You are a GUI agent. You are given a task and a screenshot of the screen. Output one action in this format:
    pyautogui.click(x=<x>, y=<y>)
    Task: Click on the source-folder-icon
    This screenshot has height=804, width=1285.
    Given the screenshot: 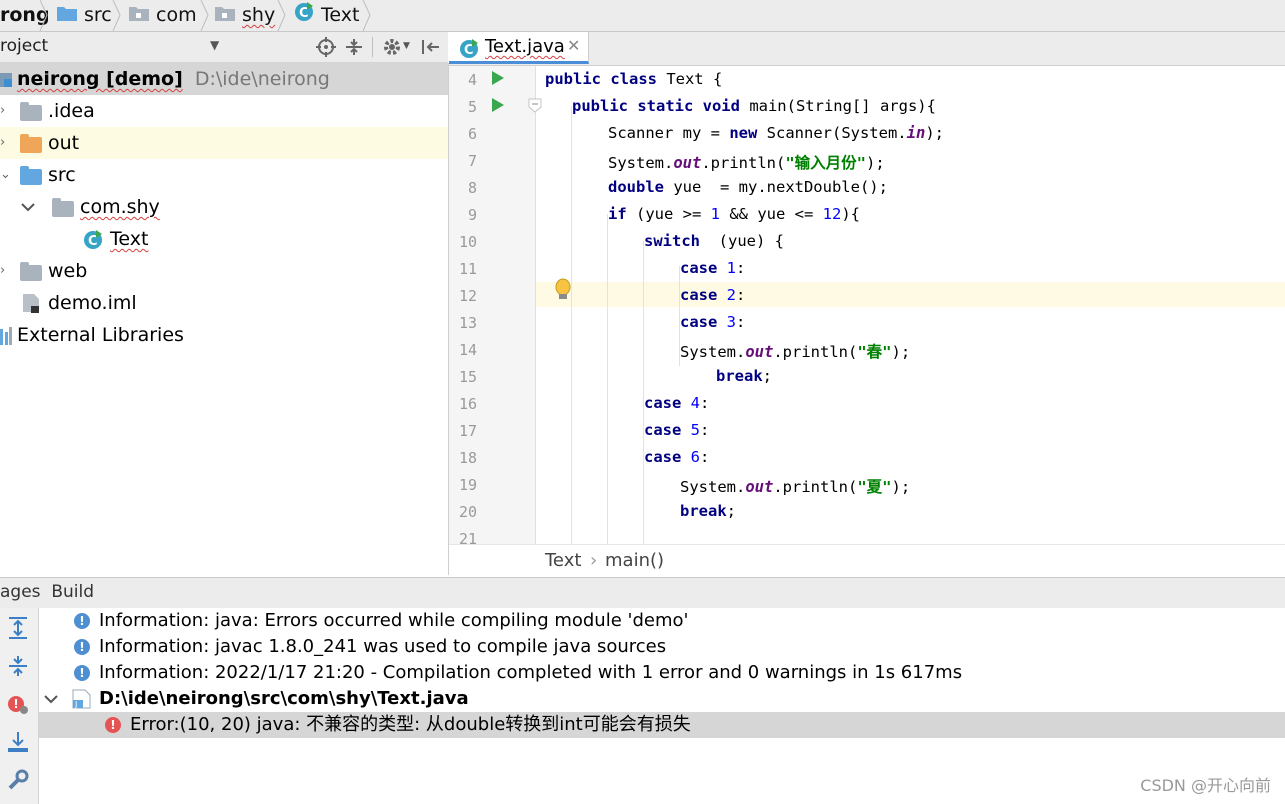 What is the action you would take?
    pyautogui.click(x=31, y=175)
    